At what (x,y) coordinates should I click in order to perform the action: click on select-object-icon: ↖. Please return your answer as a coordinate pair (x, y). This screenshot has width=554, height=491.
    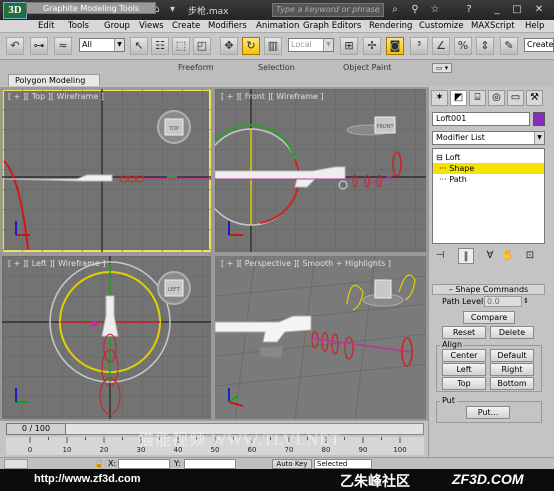
    Looking at the image, I should click on (139, 46).